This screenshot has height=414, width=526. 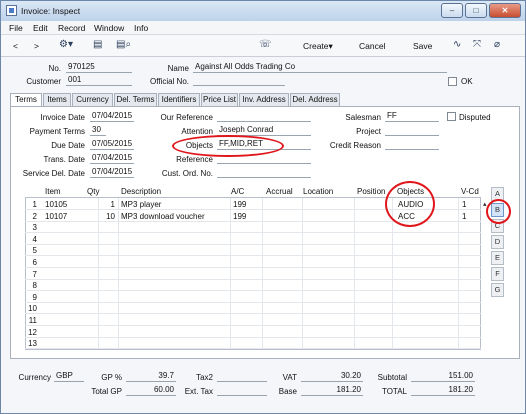 I want to click on col-header-description: Description, so click(x=141, y=191).